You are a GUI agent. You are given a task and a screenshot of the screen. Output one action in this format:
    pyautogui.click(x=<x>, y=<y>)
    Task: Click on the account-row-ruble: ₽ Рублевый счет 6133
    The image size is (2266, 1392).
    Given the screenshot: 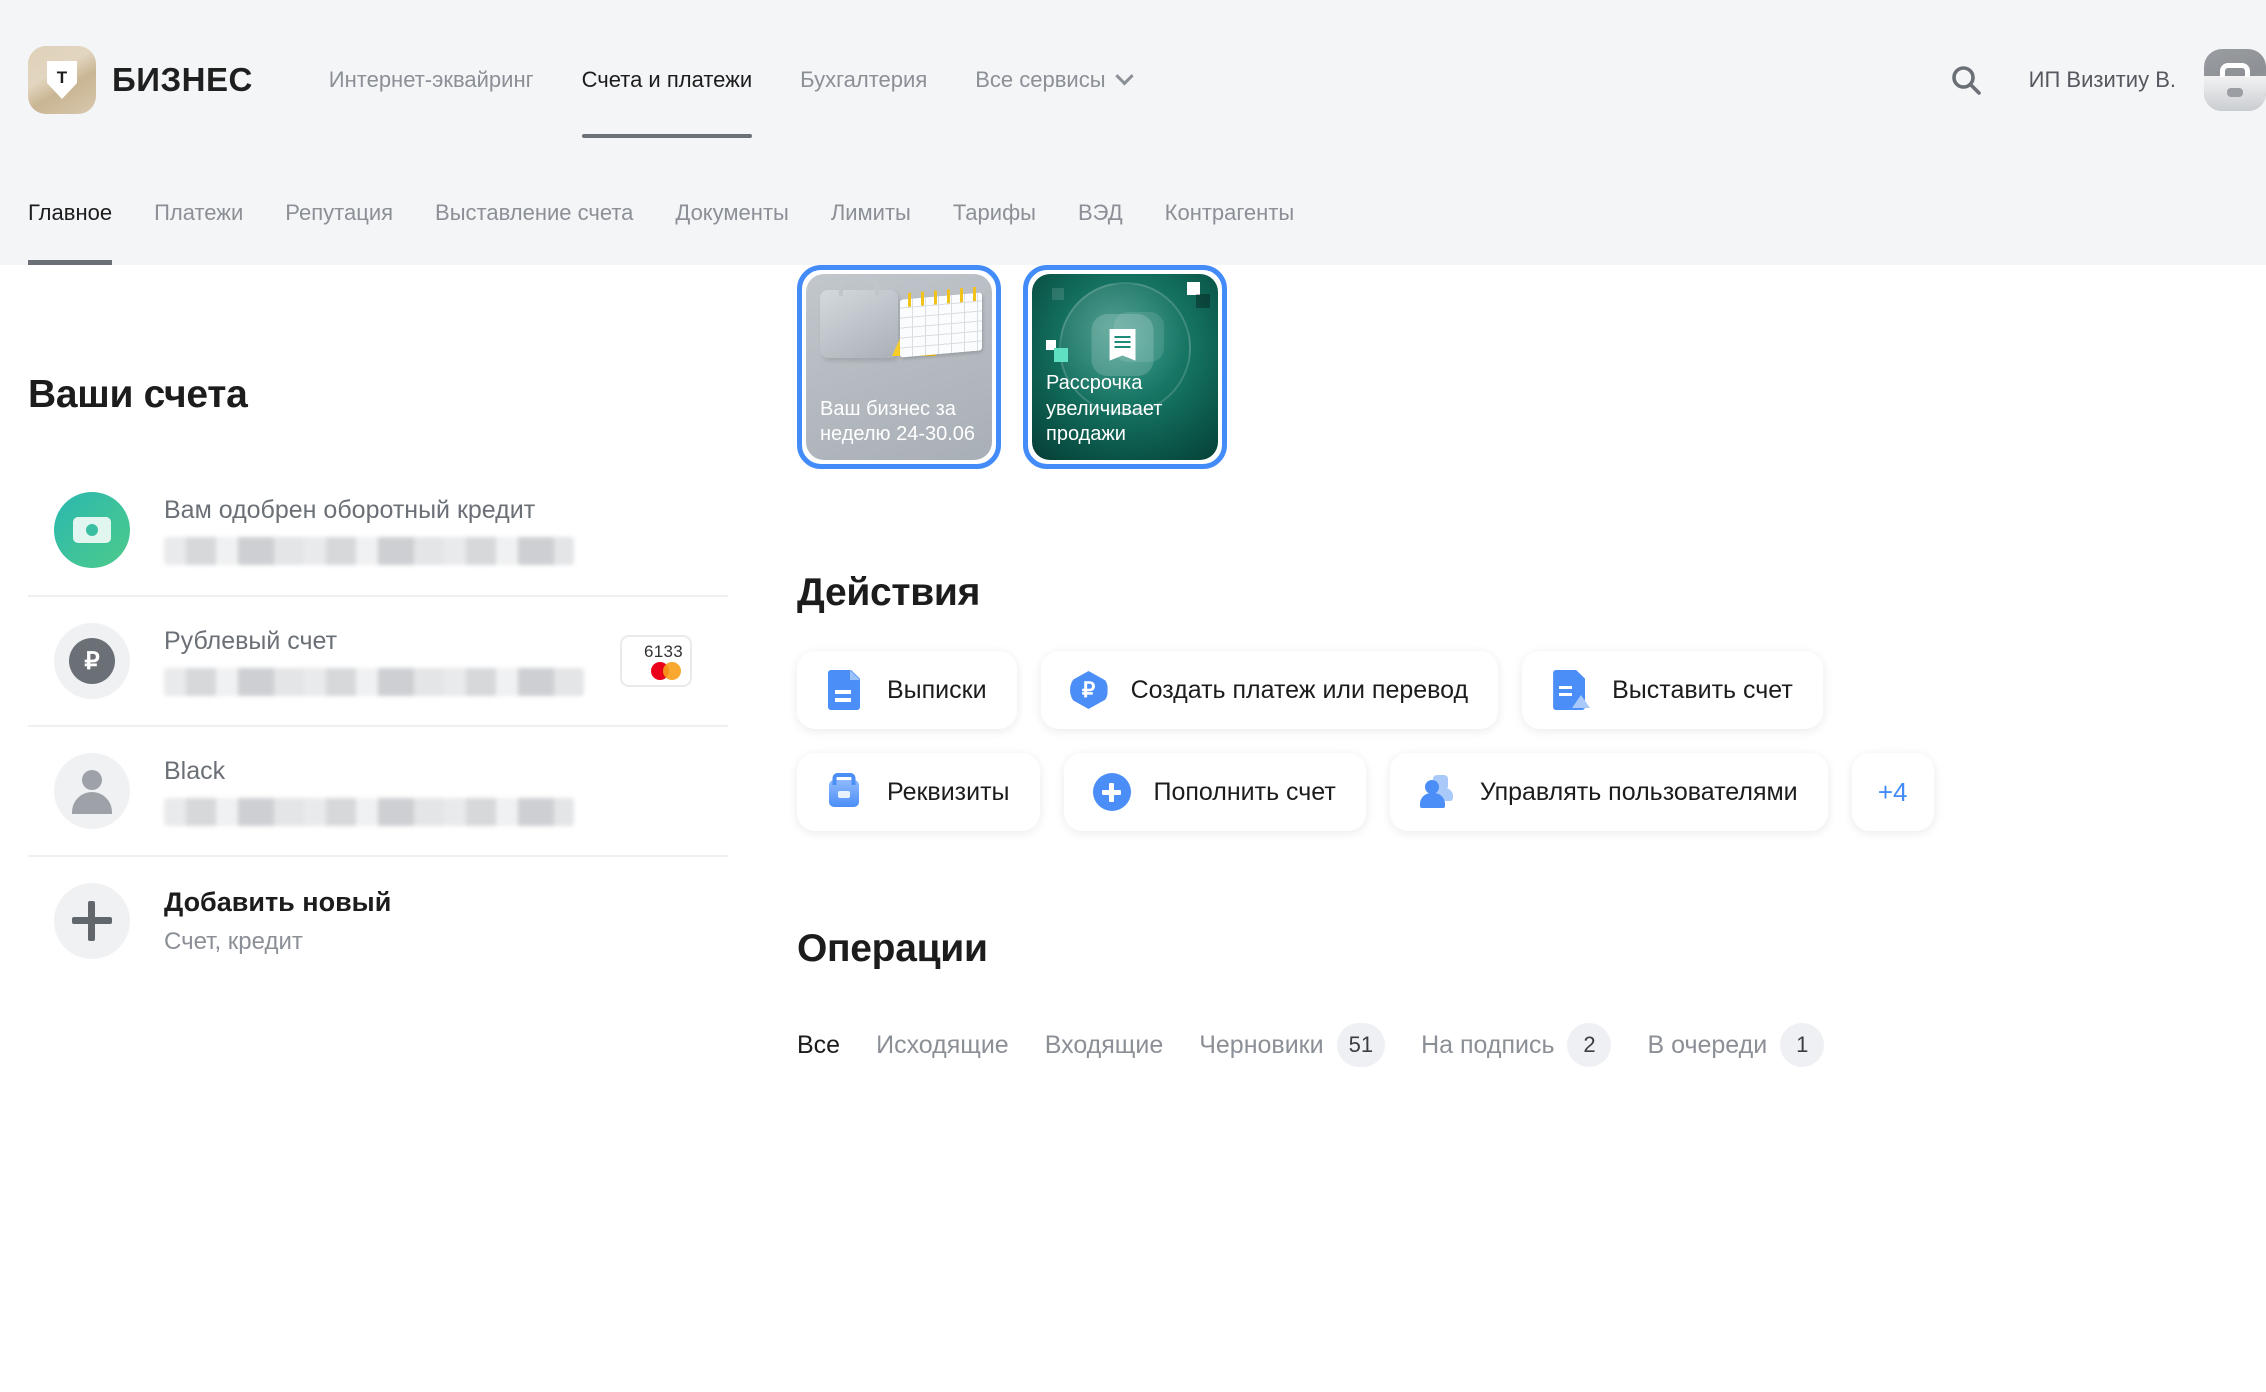 What is the action you would take?
    pyautogui.click(x=378, y=660)
    